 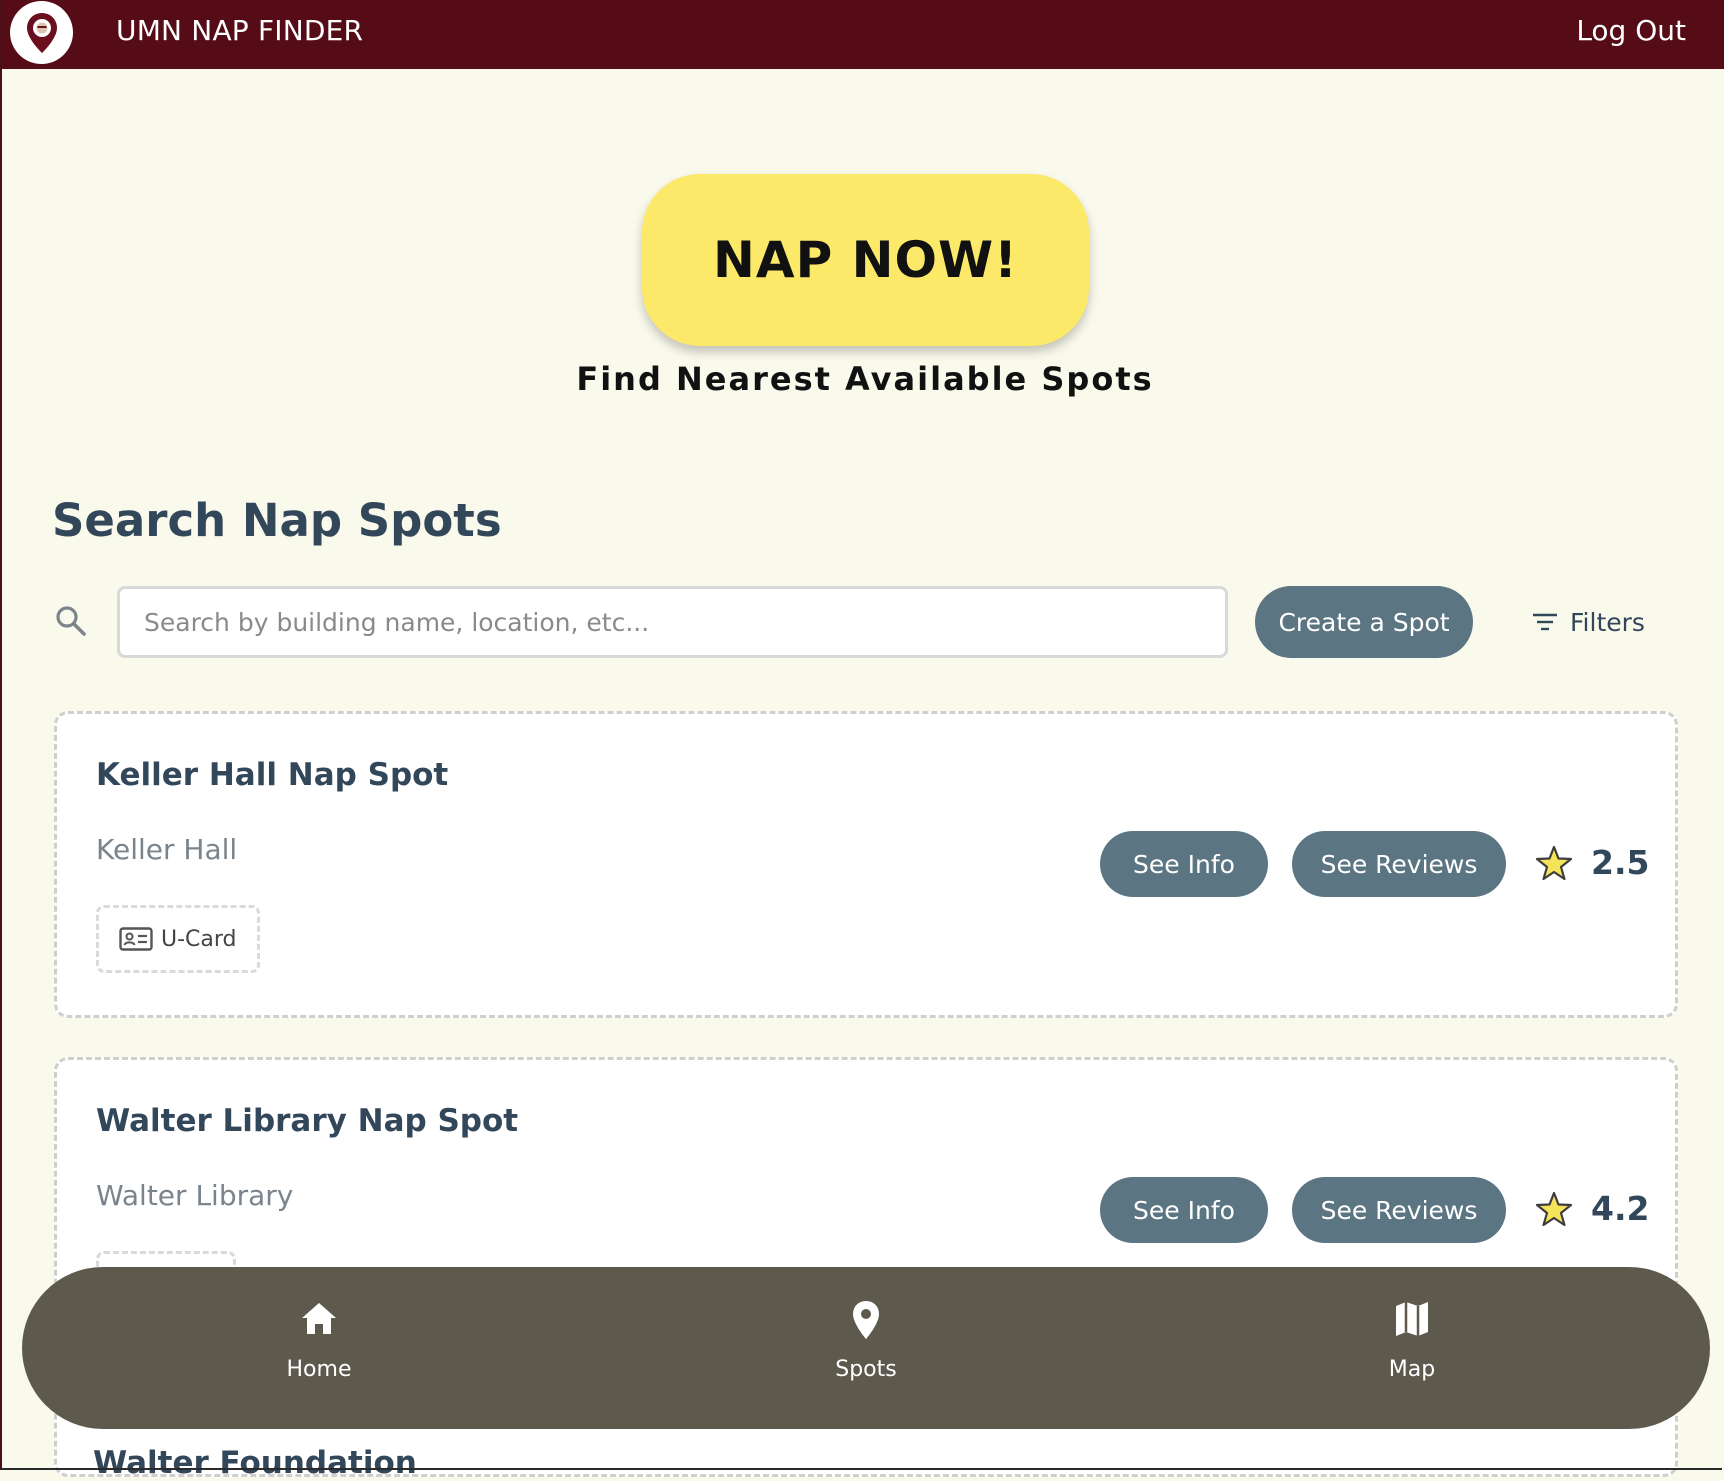 What do you see at coordinates (672, 622) in the screenshot?
I see `search-input` at bounding box center [672, 622].